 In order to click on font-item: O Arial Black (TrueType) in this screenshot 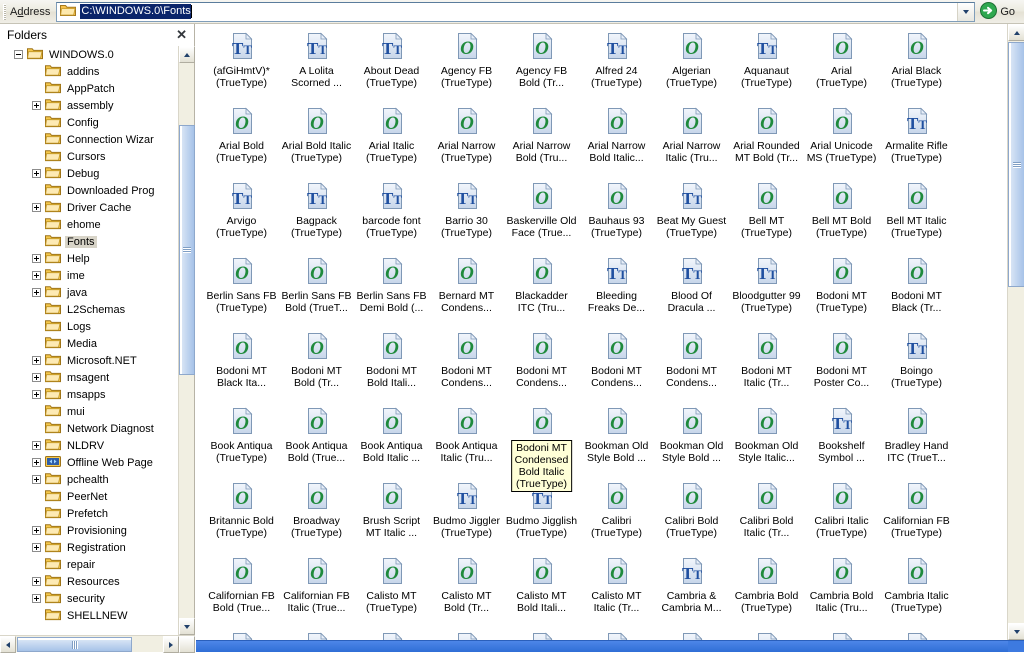, I will do `click(916, 67)`.